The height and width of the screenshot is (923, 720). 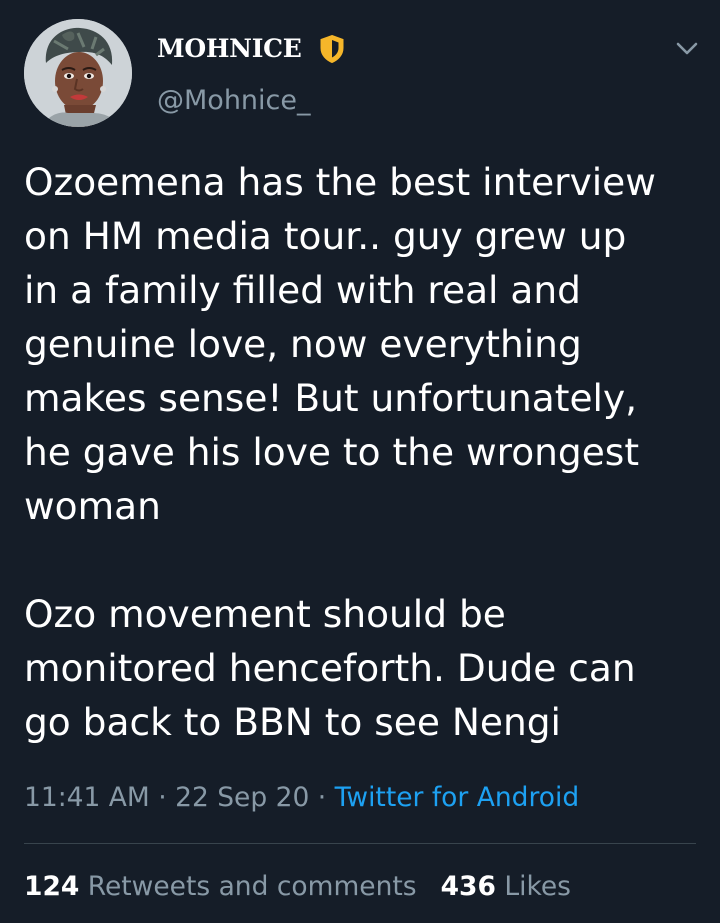 What do you see at coordinates (242, 797) in the screenshot?
I see `tweet-date: 22 Sep 20` at bounding box center [242, 797].